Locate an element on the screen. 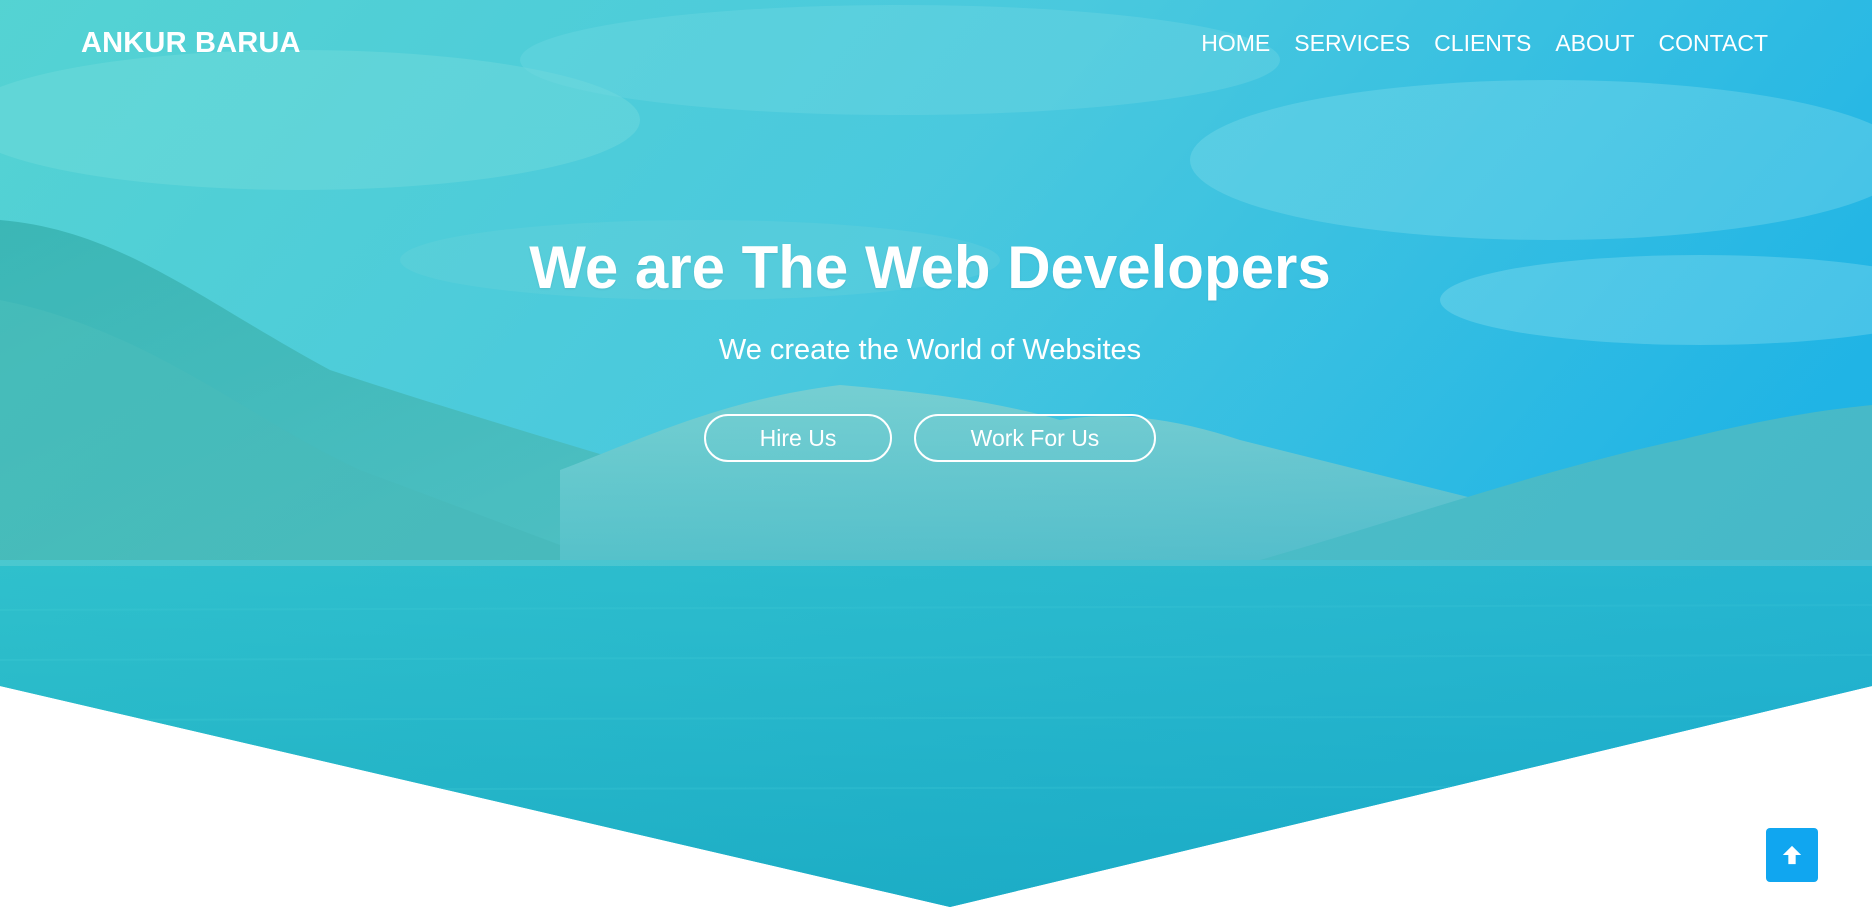 The width and height of the screenshot is (1872, 907). nav-link-contact: CONTACT is located at coordinates (1713, 43).